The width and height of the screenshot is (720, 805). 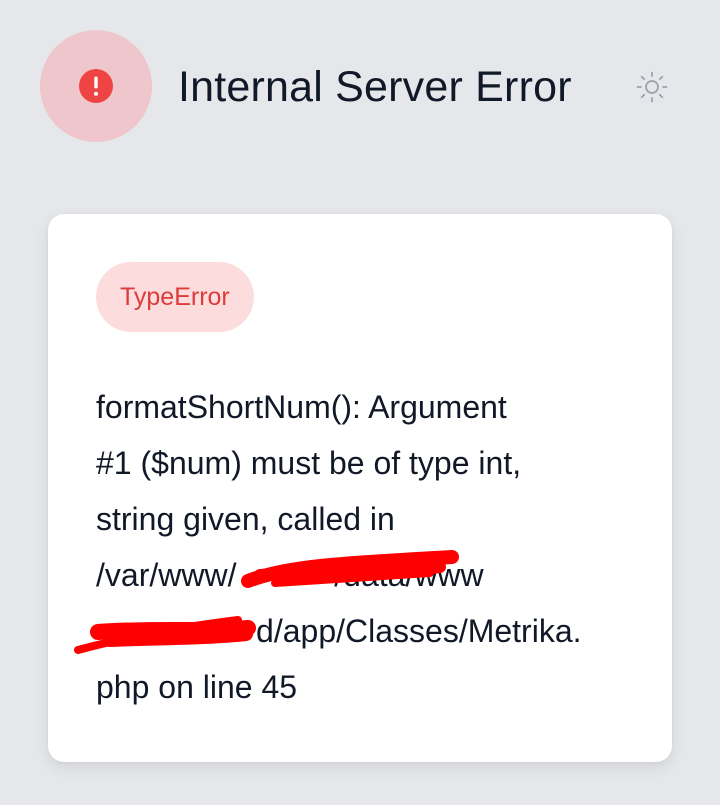 What do you see at coordinates (197, 687) in the screenshot?
I see `error-message-line: php on line 45` at bounding box center [197, 687].